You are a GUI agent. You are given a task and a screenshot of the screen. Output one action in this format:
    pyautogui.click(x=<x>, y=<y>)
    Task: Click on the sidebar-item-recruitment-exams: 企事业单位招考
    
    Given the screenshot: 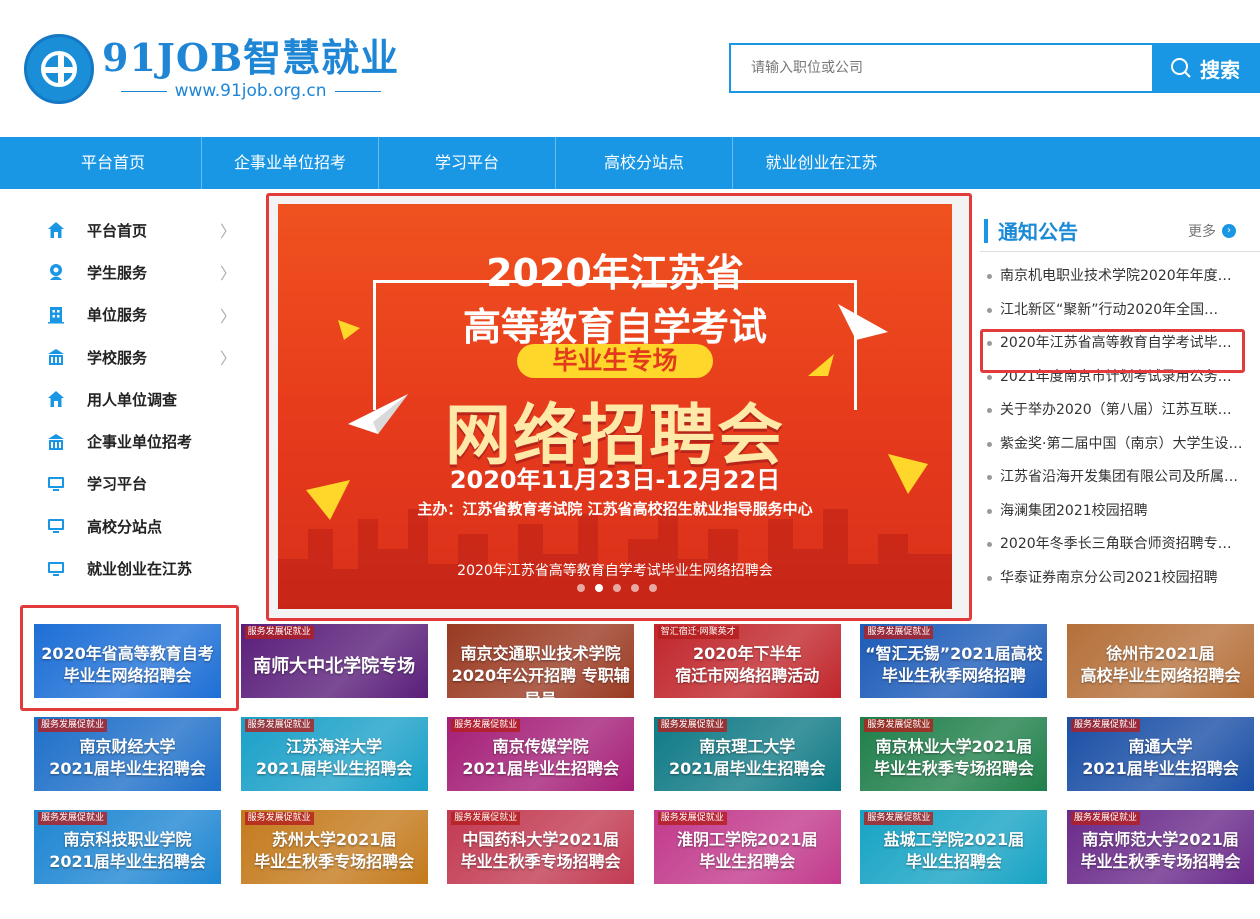 What is the action you would take?
    pyautogui.click(x=137, y=441)
    